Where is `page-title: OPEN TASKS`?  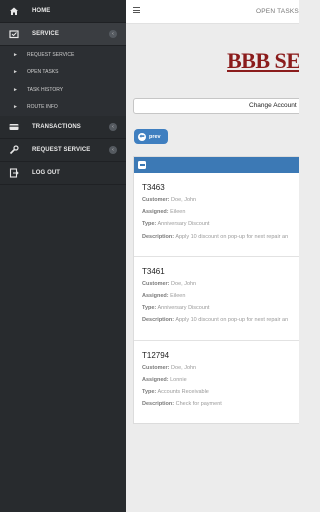 page-title: OPEN TASKS is located at coordinates (277, 11).